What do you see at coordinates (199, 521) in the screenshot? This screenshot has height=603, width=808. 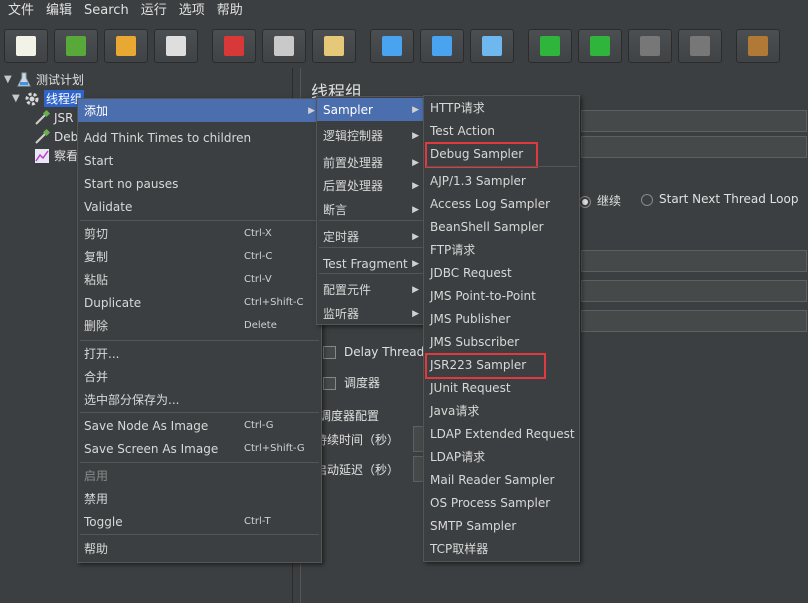 I see `context-menu-item: Toggle Ctrl-T` at bounding box center [199, 521].